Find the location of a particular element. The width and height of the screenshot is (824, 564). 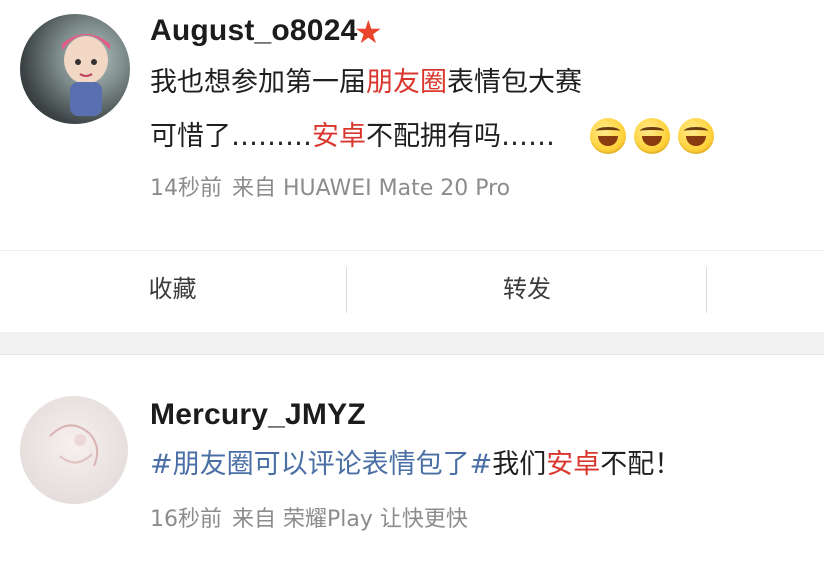

doll-avatar-image is located at coordinates (86, 75).